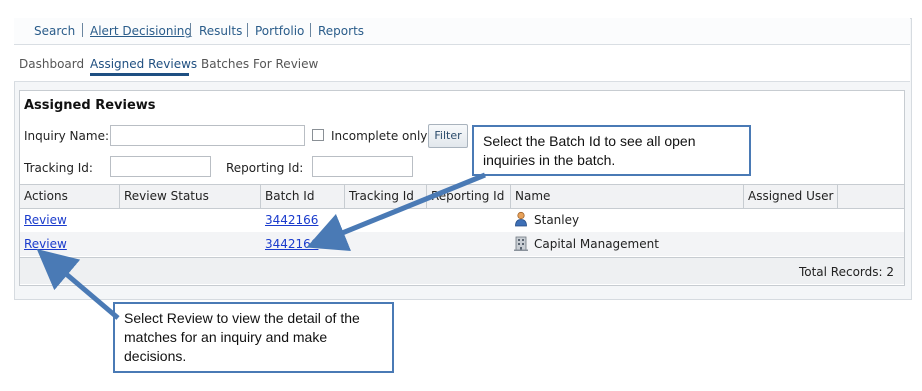  I want to click on arrow-to-review, so click(78, 284).